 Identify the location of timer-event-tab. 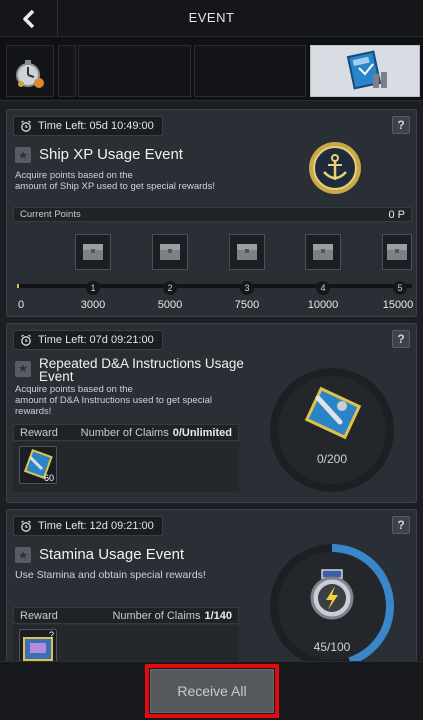
(30, 71).